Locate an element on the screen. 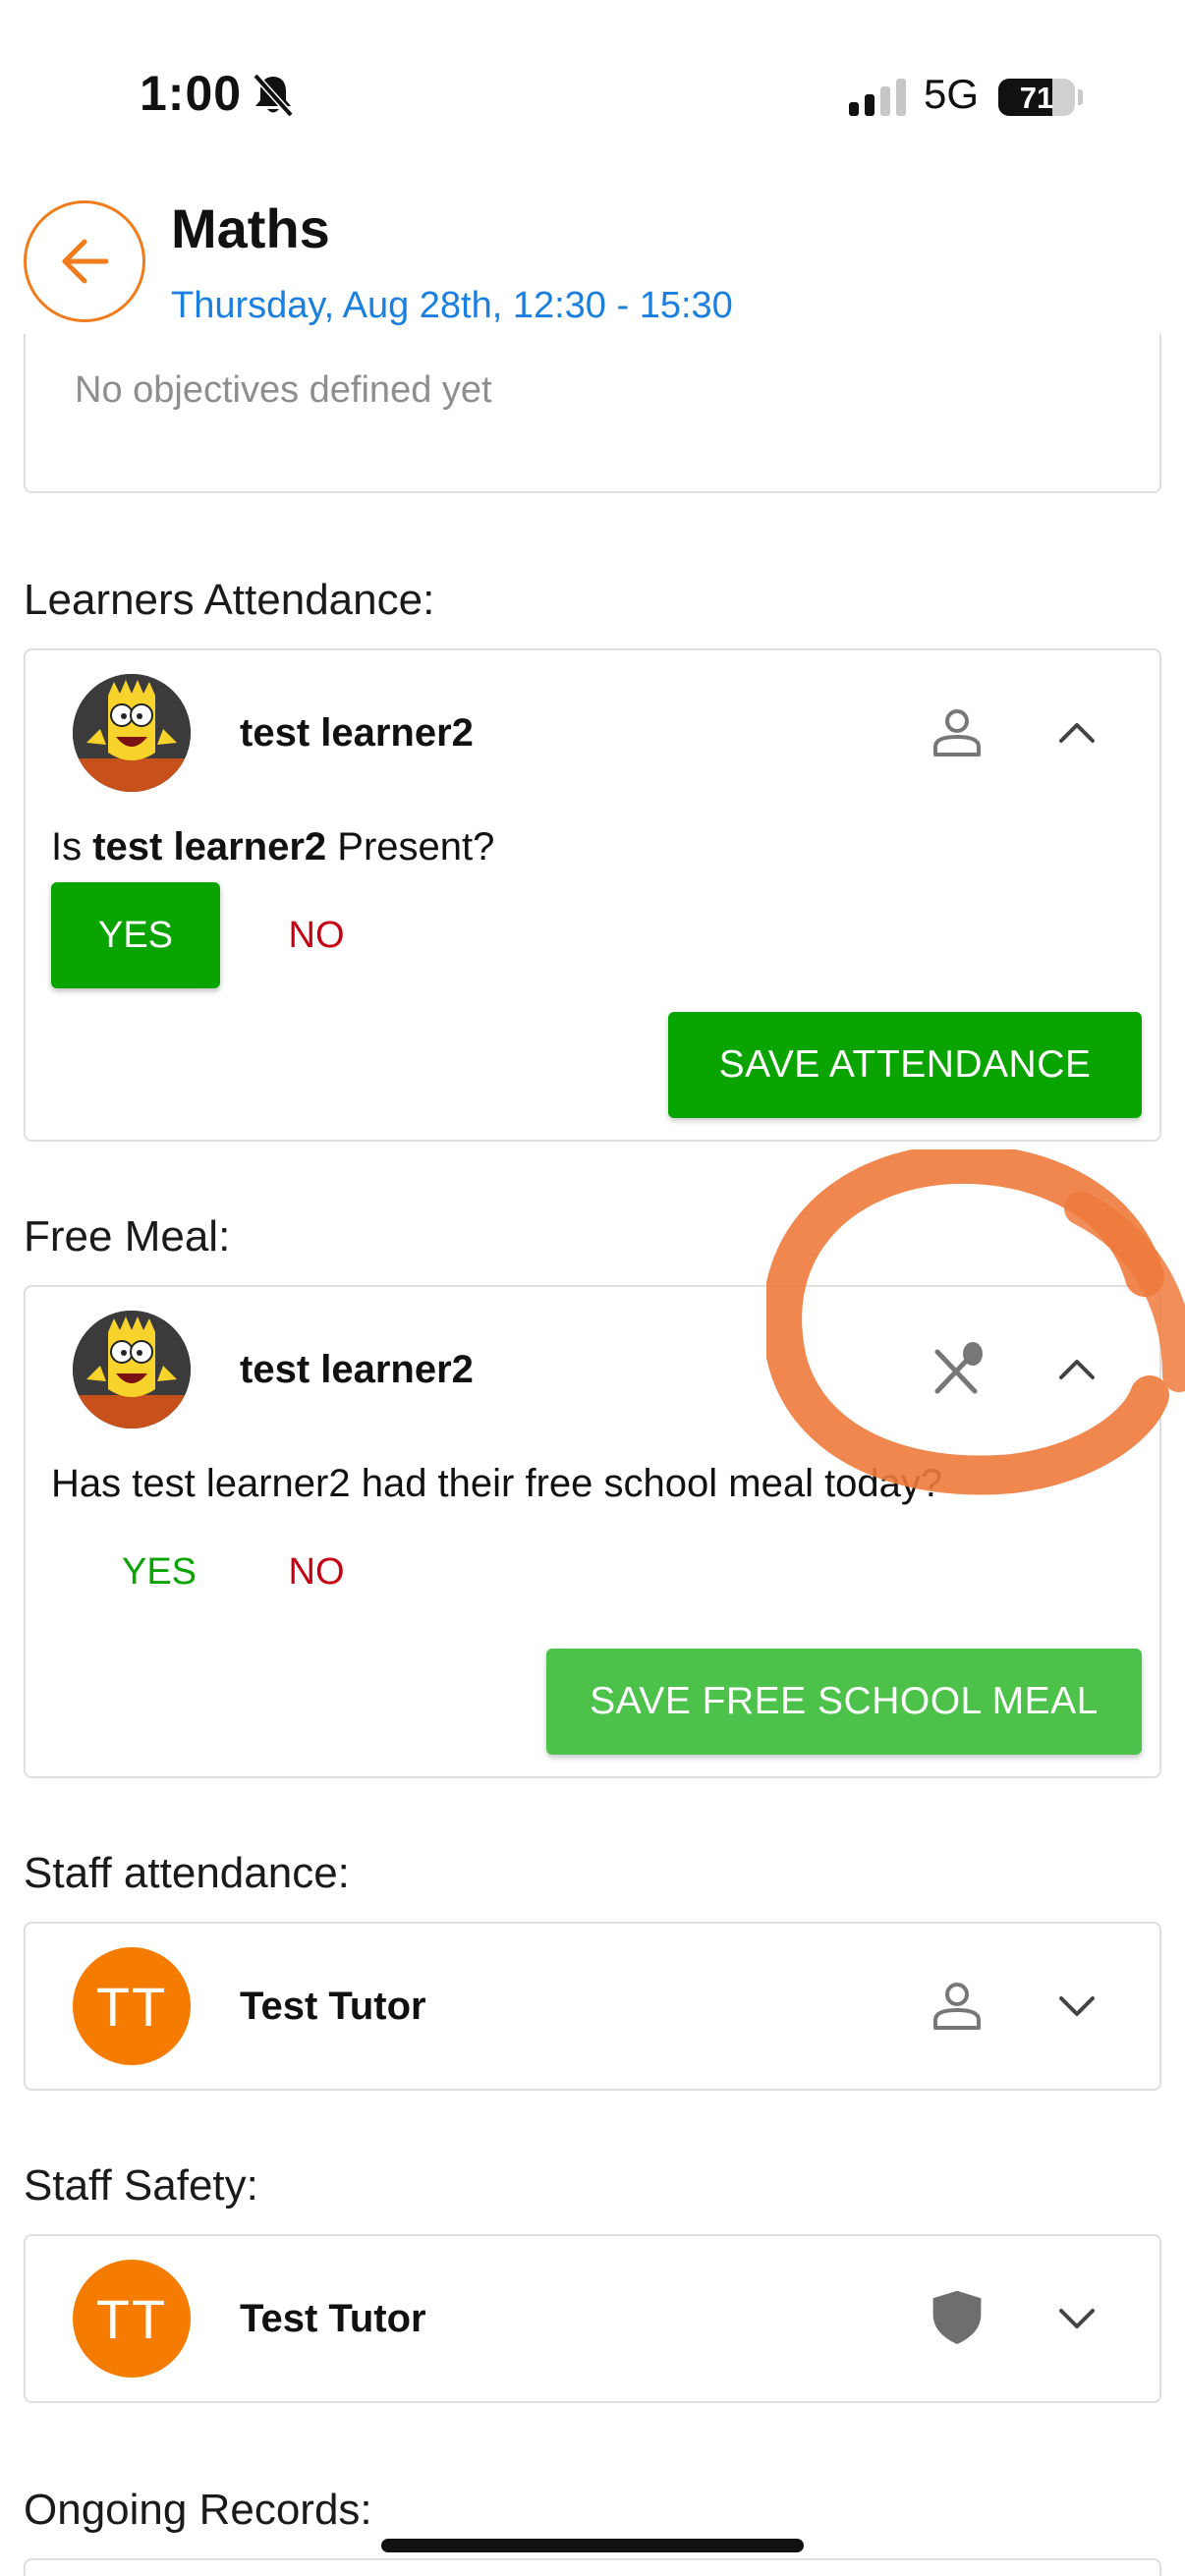  attendance-yes-button: YES is located at coordinates (136, 935).